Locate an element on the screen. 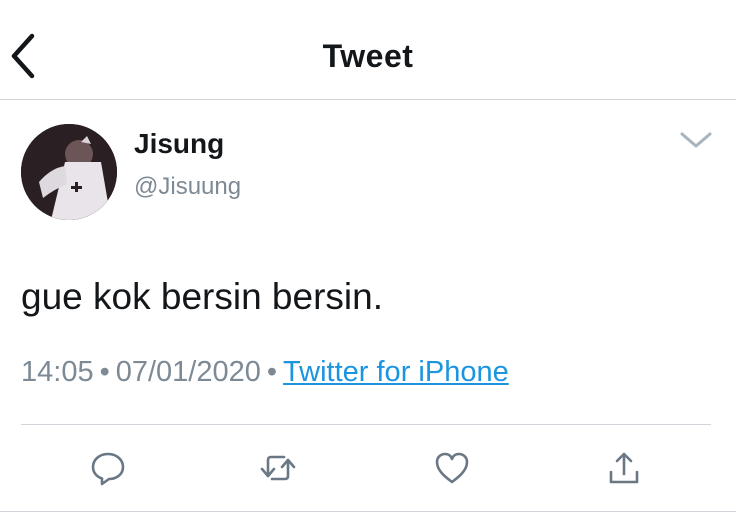 The height and width of the screenshot is (514, 736). tweet-time: 14:05 is located at coordinates (57, 372).